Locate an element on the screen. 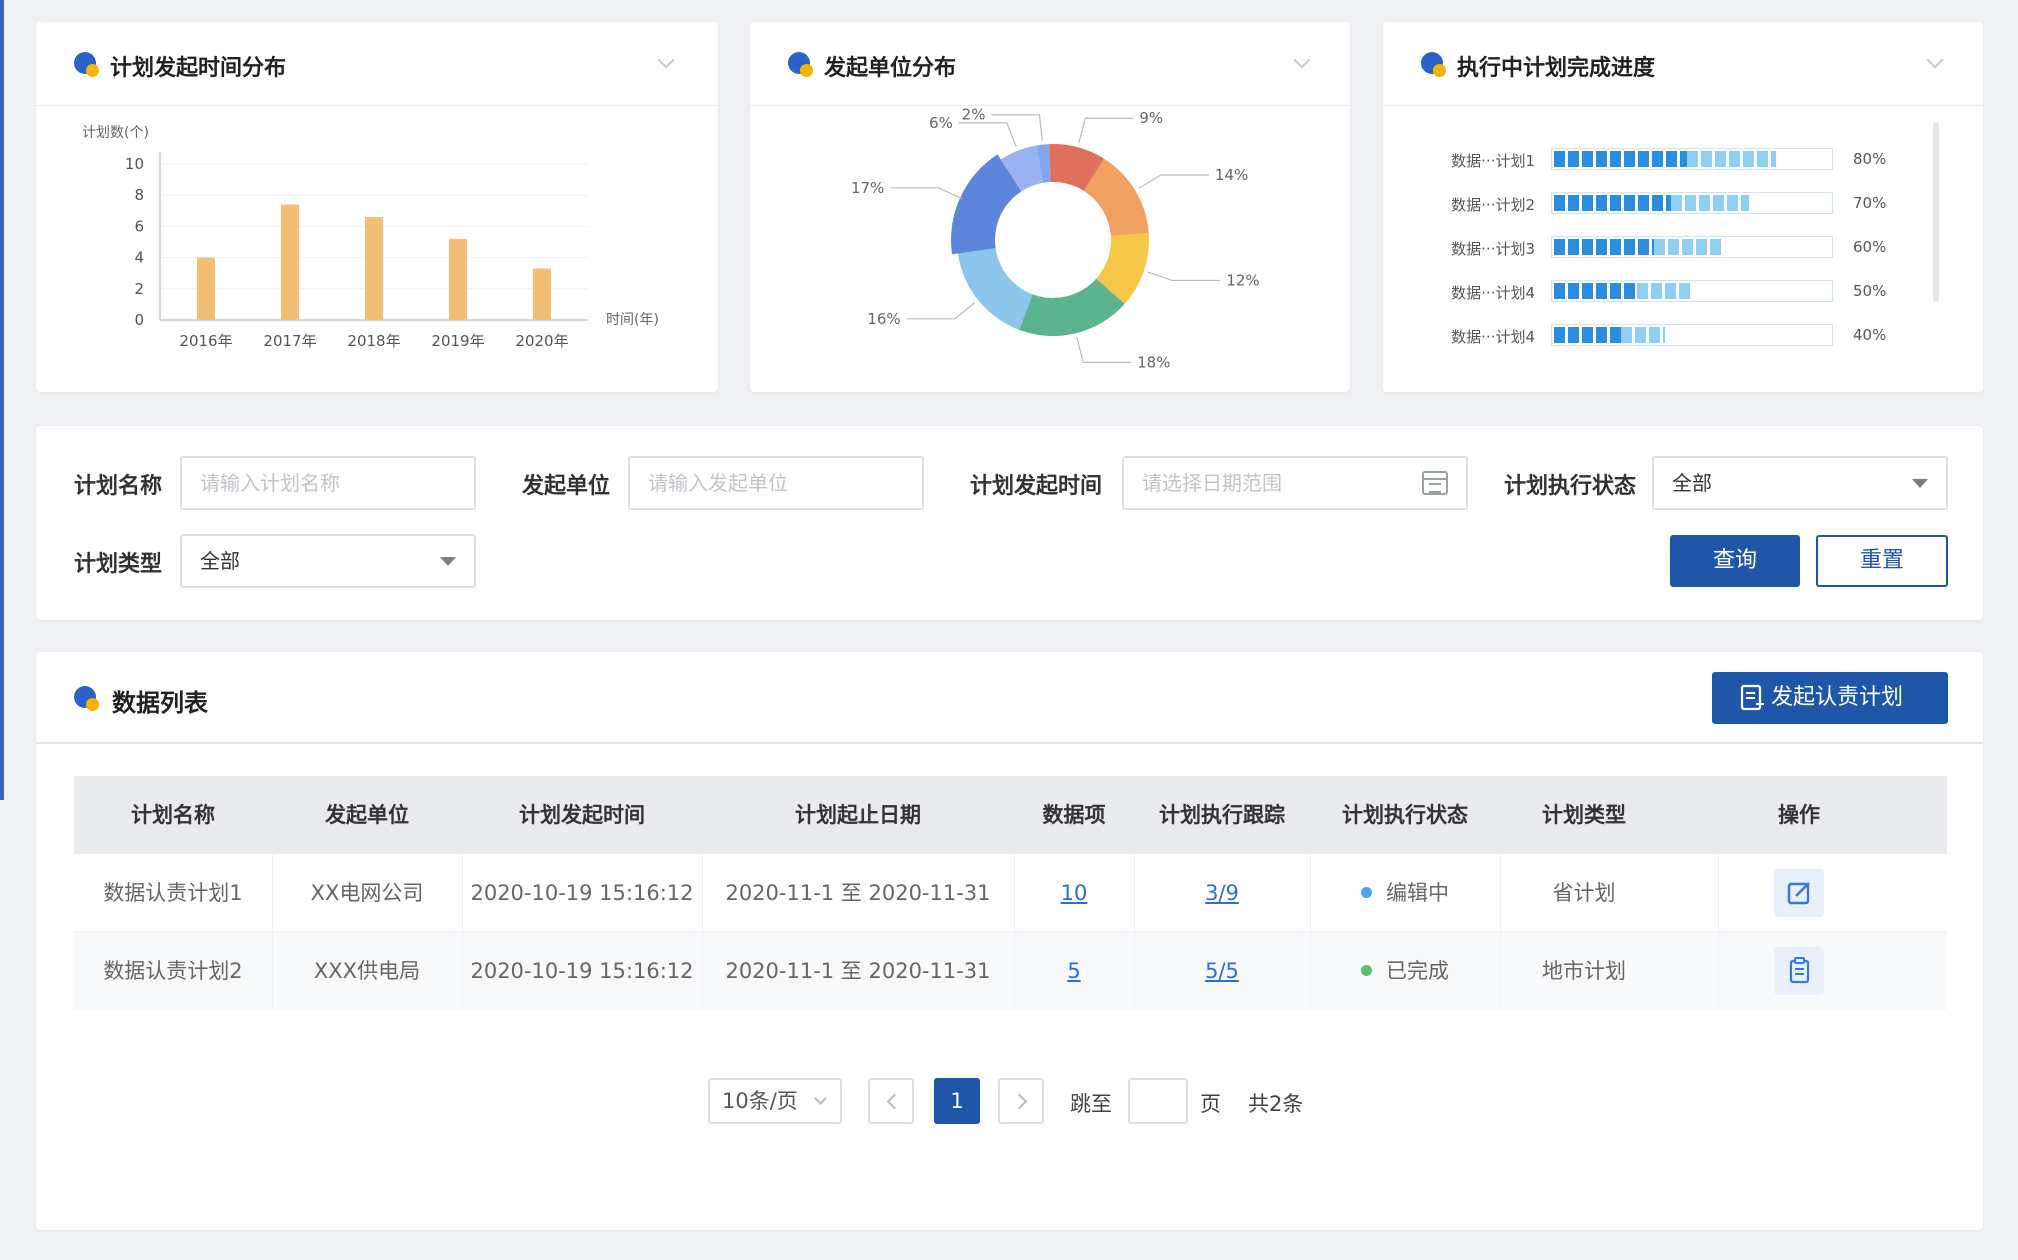  slice-label: 16% is located at coordinates (883, 319).